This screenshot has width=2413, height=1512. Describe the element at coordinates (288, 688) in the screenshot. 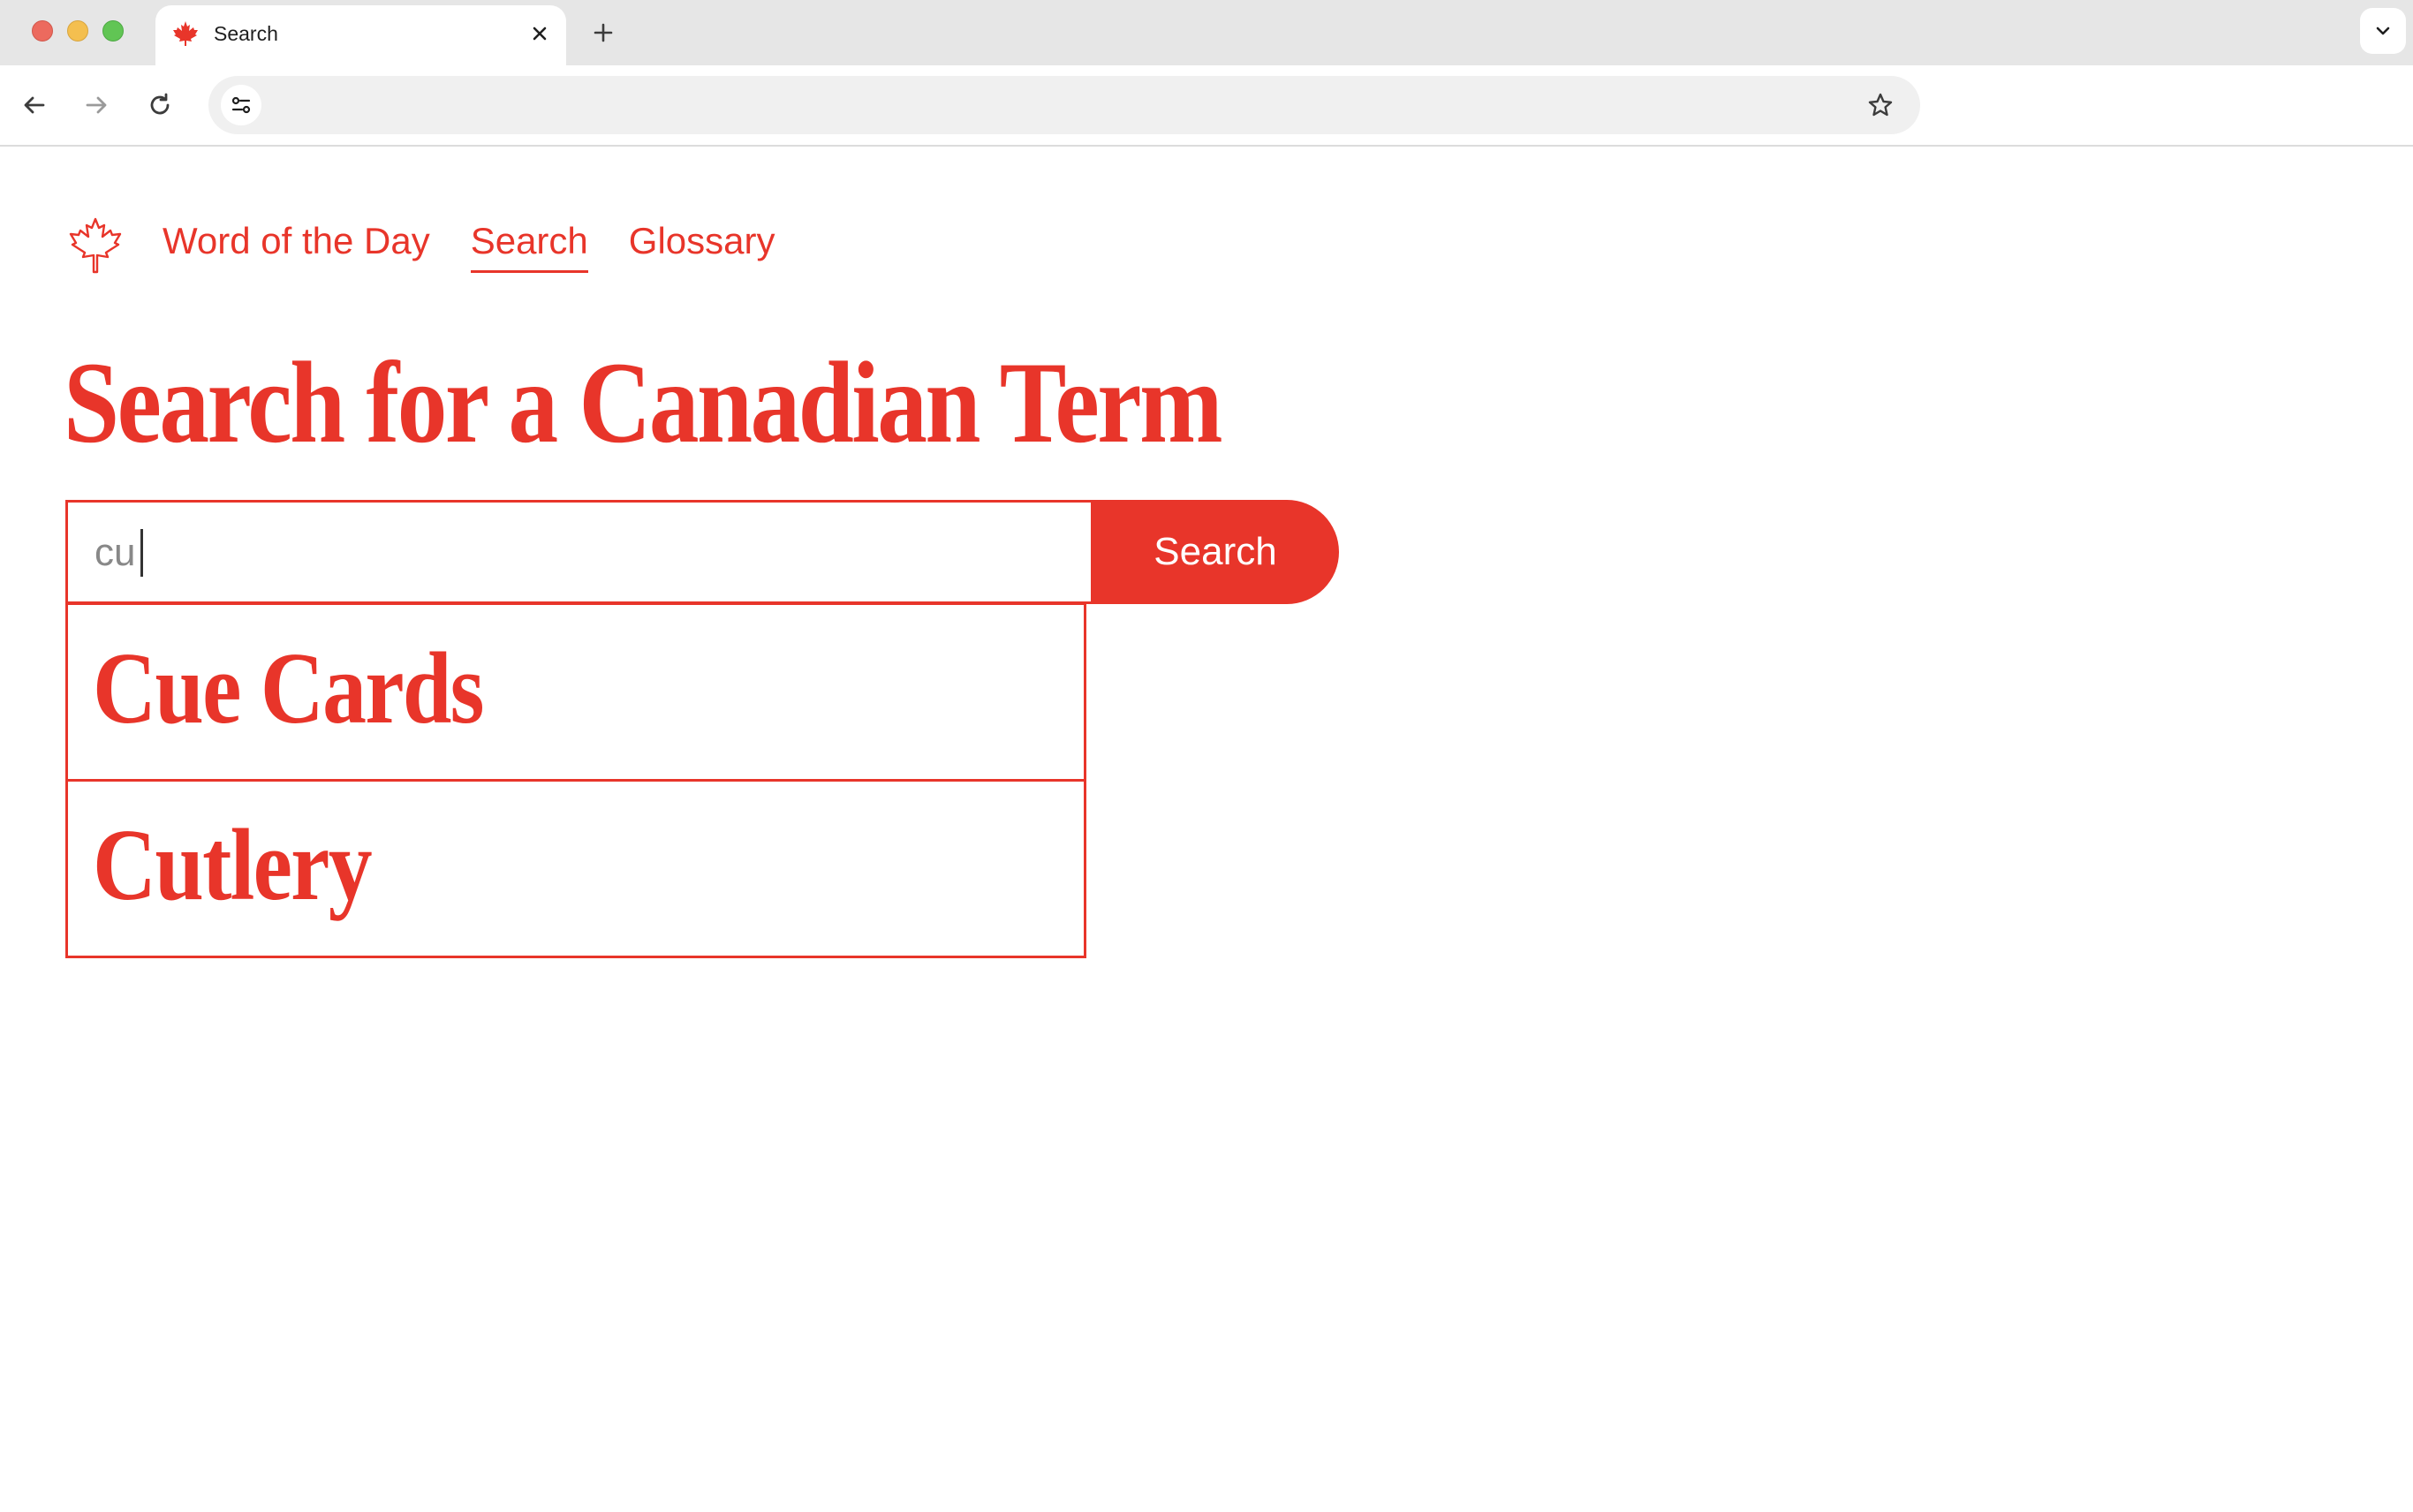

I see `autocomplete-item-label: Cue Cards` at that location.